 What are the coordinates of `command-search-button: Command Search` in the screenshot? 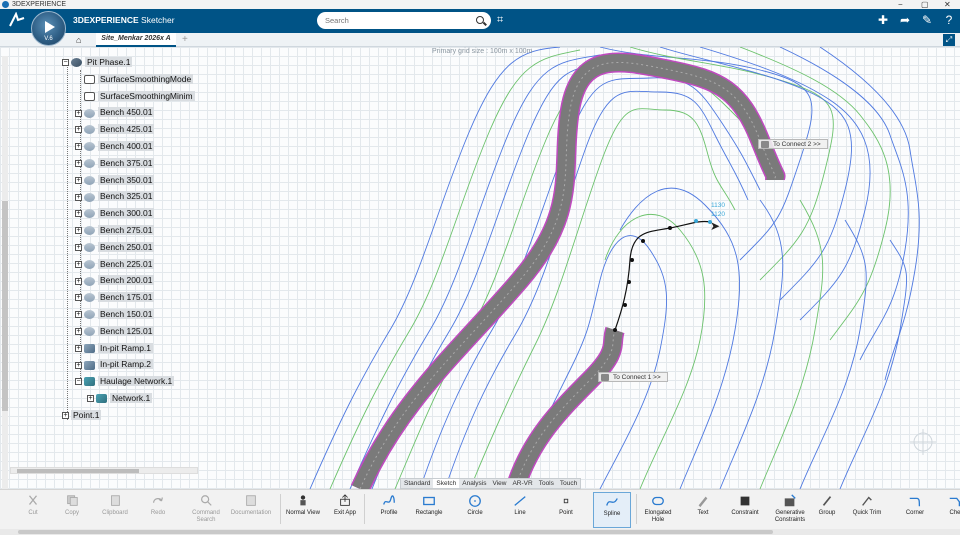 It's located at (206, 510).